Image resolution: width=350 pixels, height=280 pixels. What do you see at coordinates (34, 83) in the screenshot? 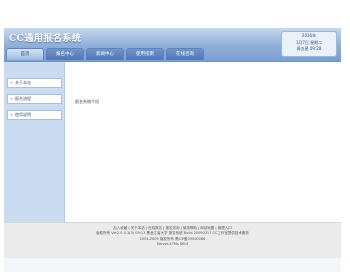
I see `sidebar-item-about: » 关于本站` at bounding box center [34, 83].